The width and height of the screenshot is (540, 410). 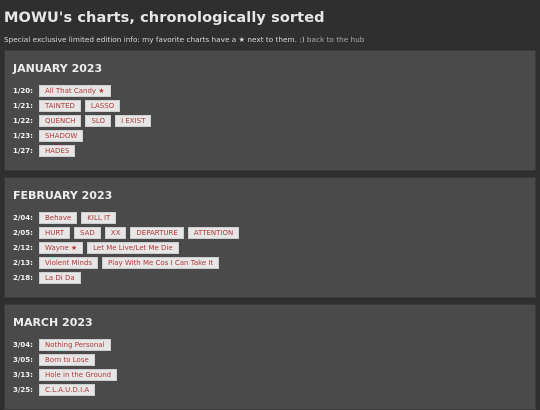 I want to click on chart-link: C.L.A.U.D.I.A, so click(x=67, y=389).